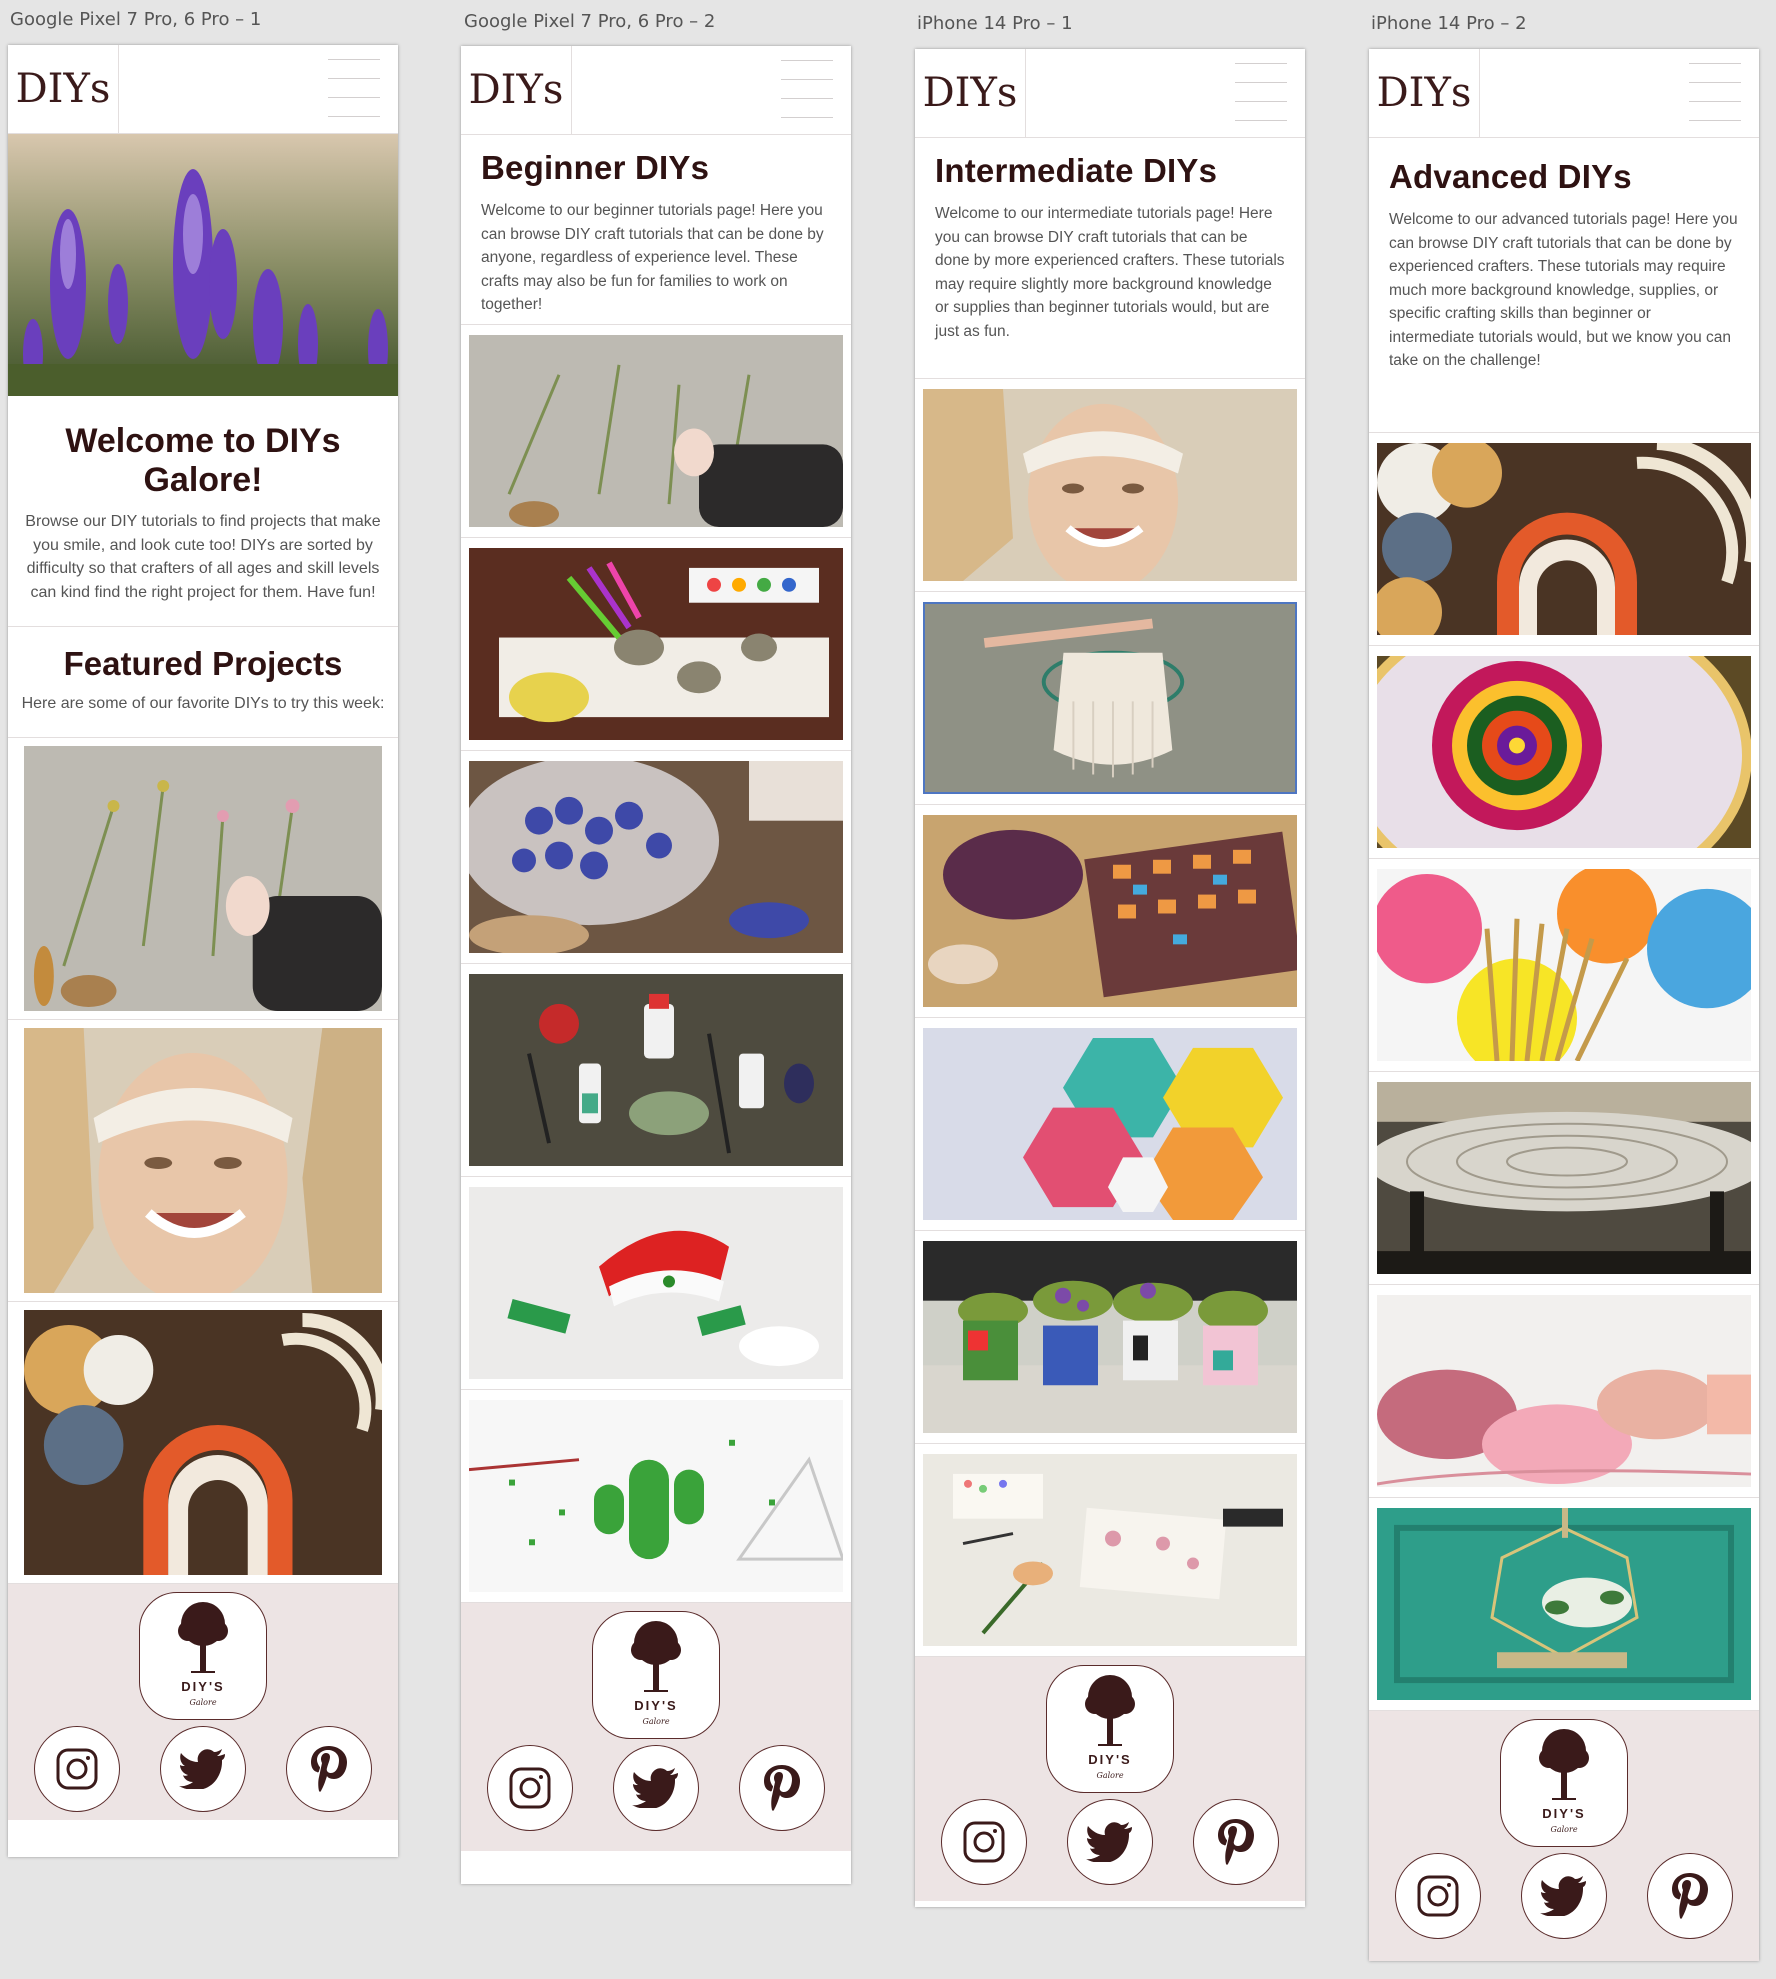  I want to click on crochet-hooks-image, so click(1564, 965).